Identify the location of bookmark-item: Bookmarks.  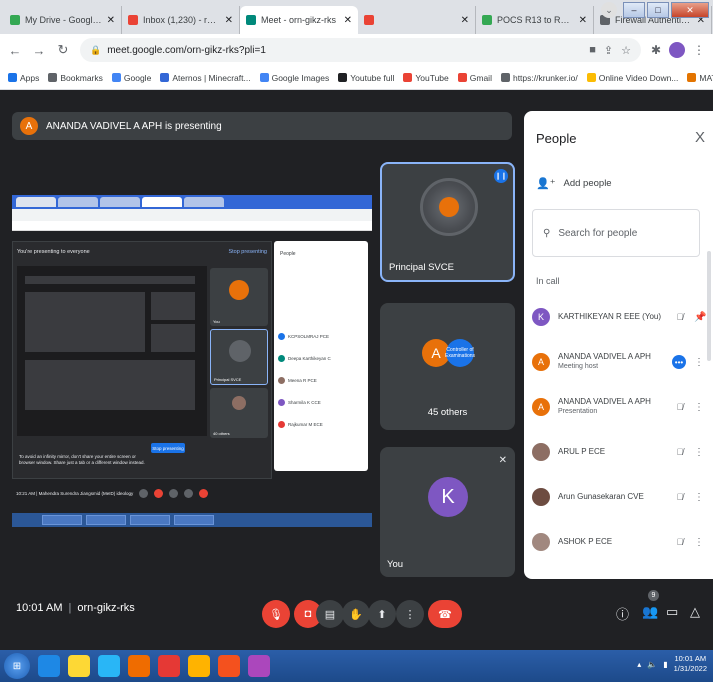
(75, 78).